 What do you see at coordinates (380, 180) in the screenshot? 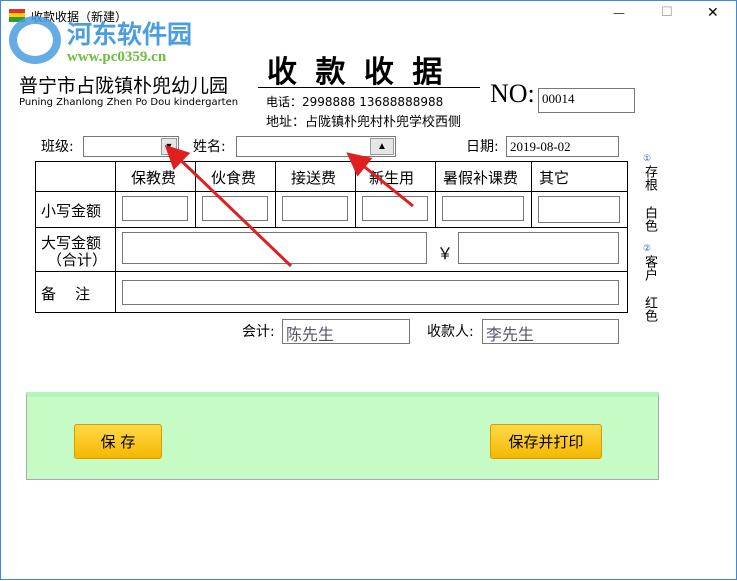
I see `arrow-to-name-field` at bounding box center [380, 180].